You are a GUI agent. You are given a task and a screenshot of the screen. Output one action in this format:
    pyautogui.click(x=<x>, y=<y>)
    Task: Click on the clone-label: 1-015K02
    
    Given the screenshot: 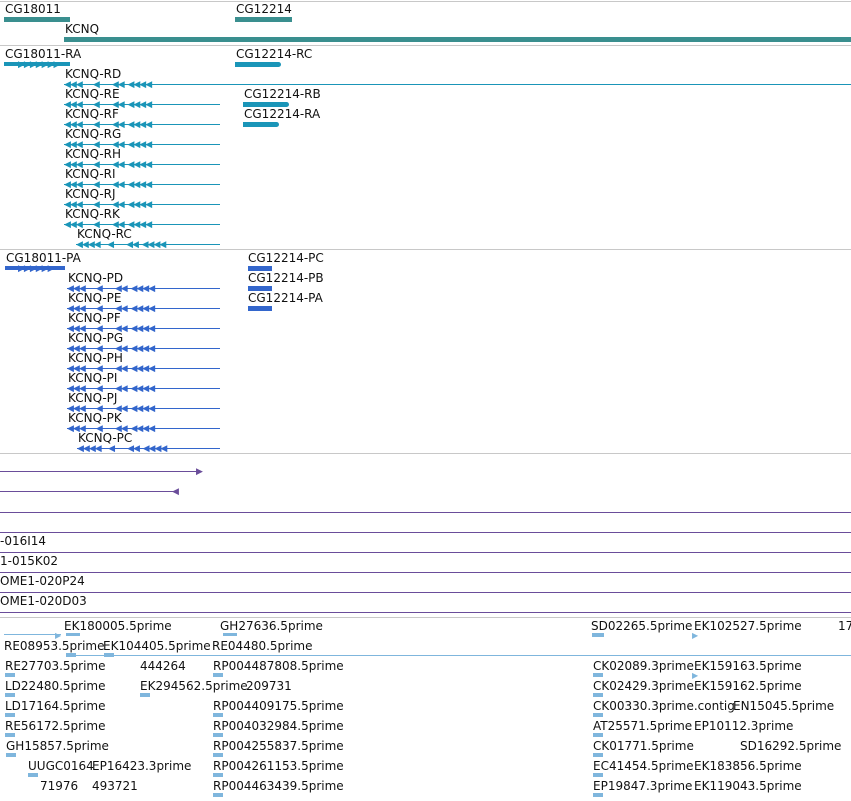 What is the action you would take?
    pyautogui.click(x=29, y=561)
    